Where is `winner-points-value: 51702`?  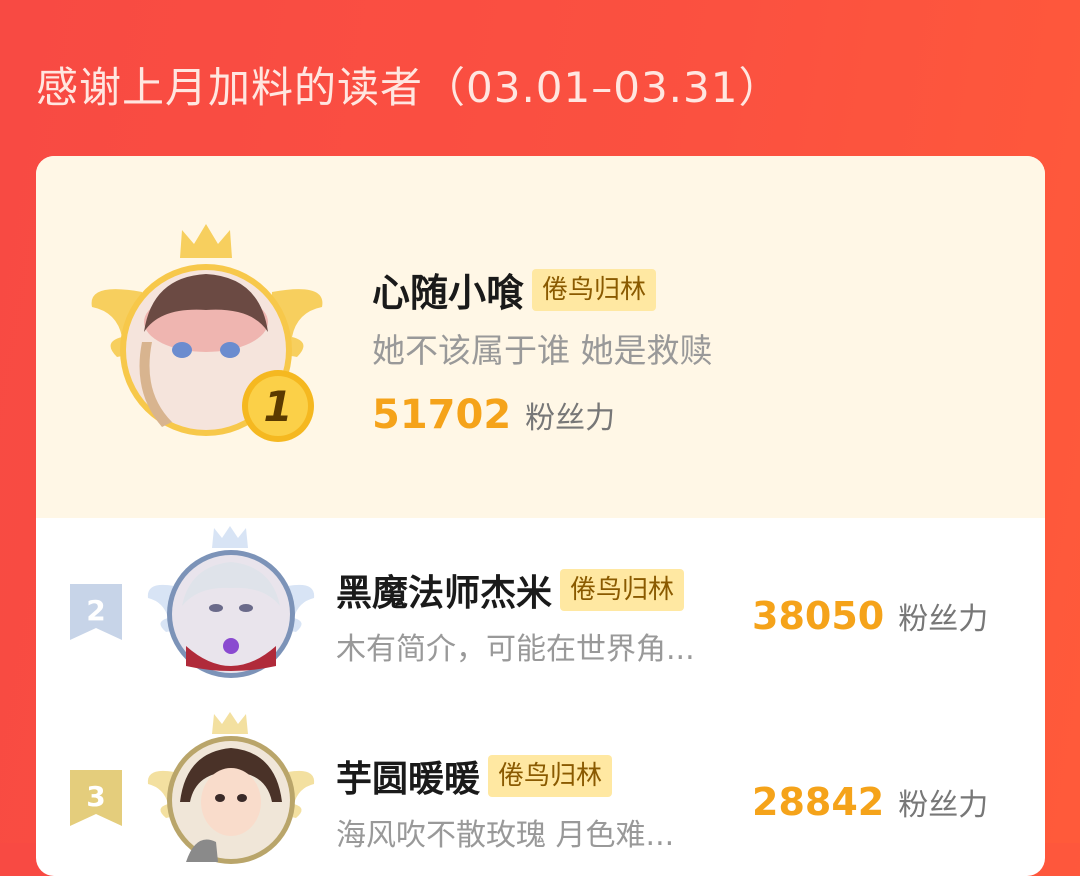
winner-points-value: 51702 is located at coordinates (442, 415).